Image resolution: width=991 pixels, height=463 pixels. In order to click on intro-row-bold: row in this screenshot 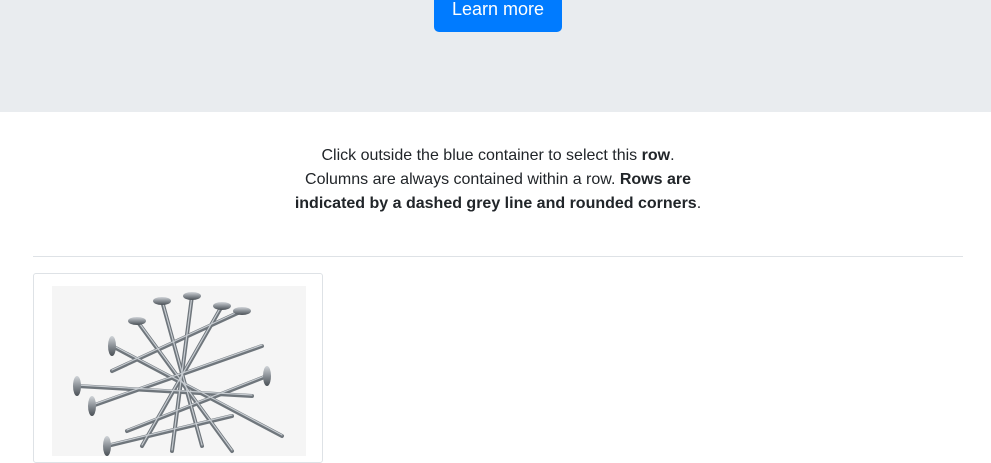, I will do `click(656, 155)`.